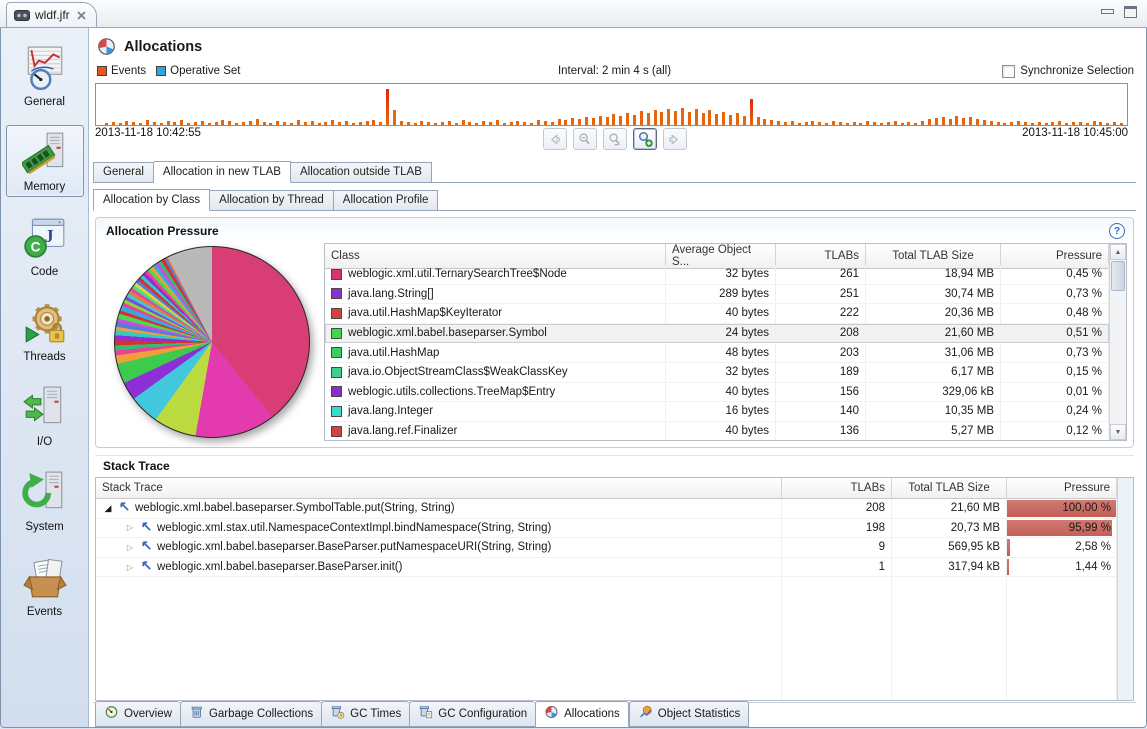 The width and height of the screenshot is (1147, 729). Describe the element at coordinates (439, 488) in the screenshot. I see `stack-column-header-stack-trace: Stack Trace` at that location.